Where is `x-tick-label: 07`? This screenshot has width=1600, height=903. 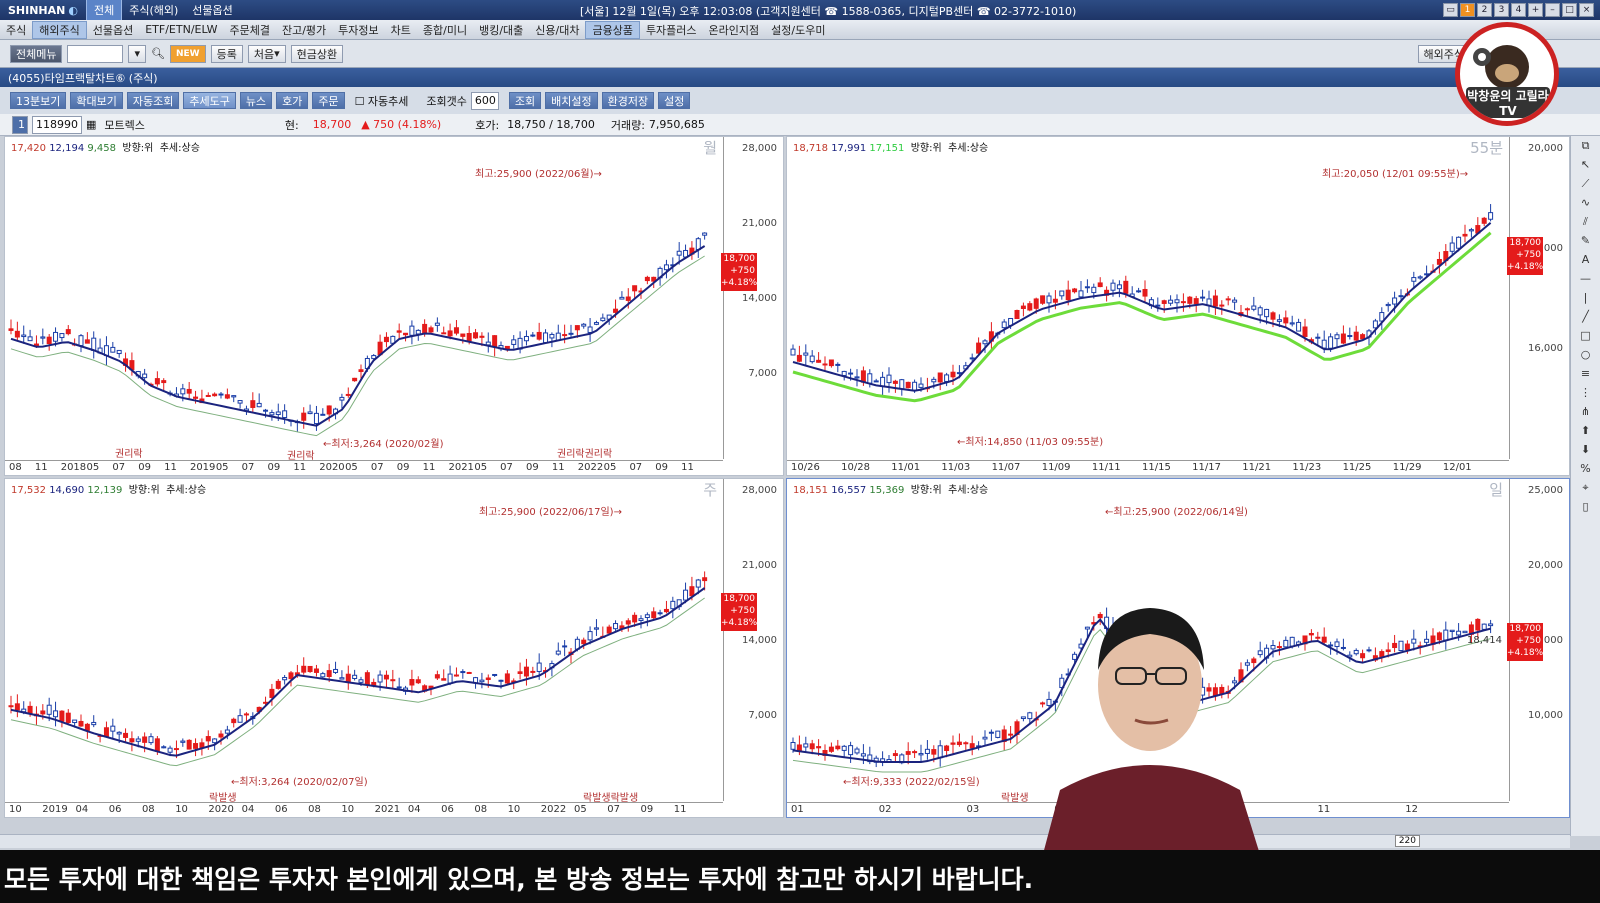 x-tick-label: 07 is located at coordinates (506, 467).